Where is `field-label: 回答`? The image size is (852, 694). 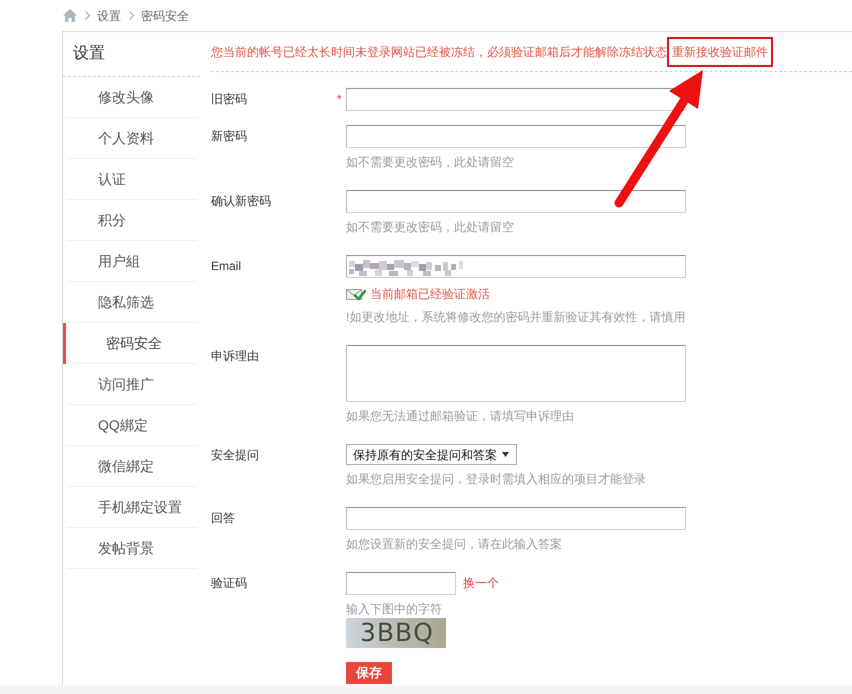
field-label: 回答 is located at coordinates (223, 518).